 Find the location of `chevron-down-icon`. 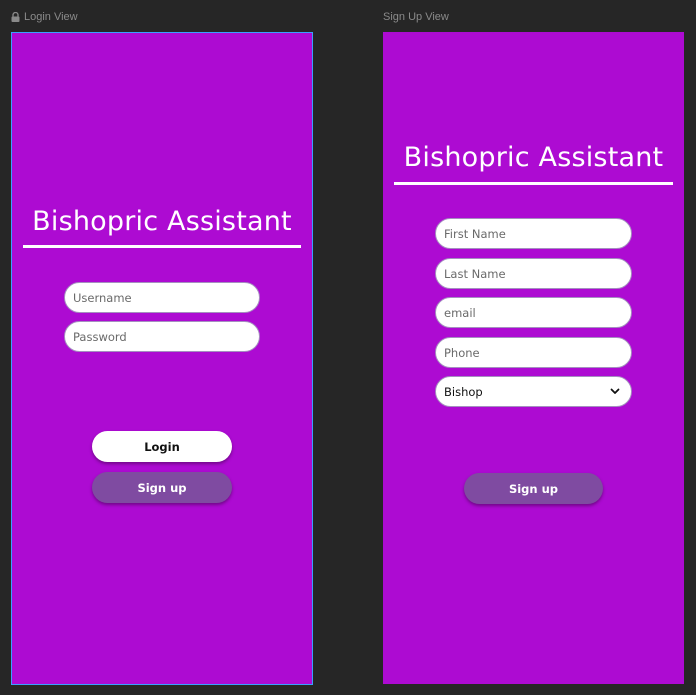

chevron-down-icon is located at coordinates (615, 391).